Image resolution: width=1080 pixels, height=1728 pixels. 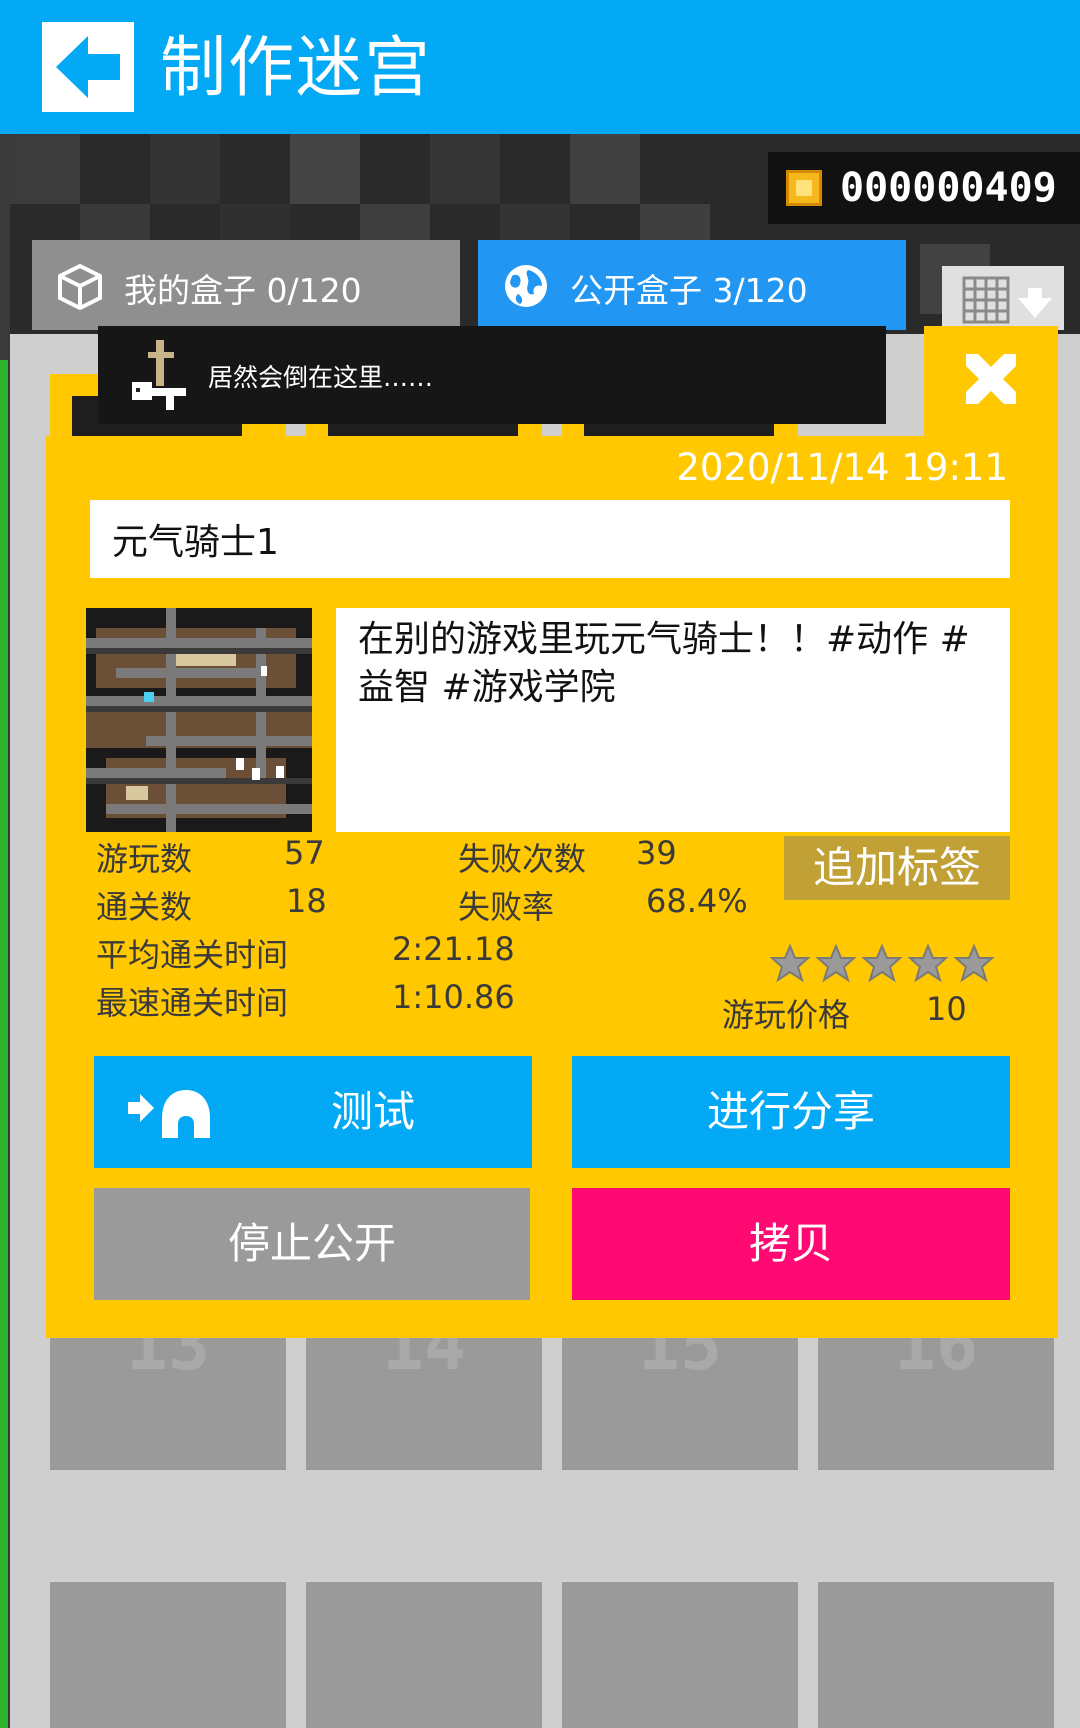 What do you see at coordinates (550, 539) in the screenshot?
I see `maze-name-field` at bounding box center [550, 539].